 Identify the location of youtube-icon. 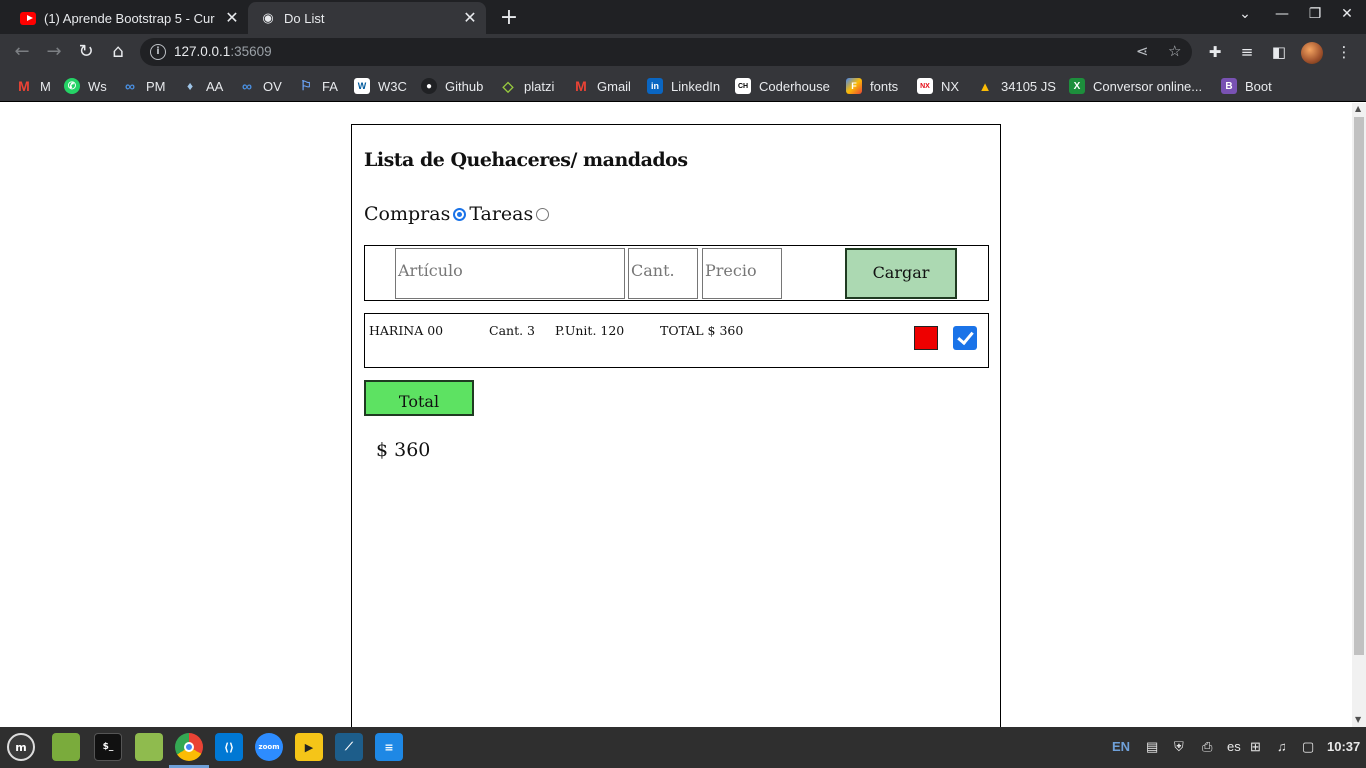
(28, 18).